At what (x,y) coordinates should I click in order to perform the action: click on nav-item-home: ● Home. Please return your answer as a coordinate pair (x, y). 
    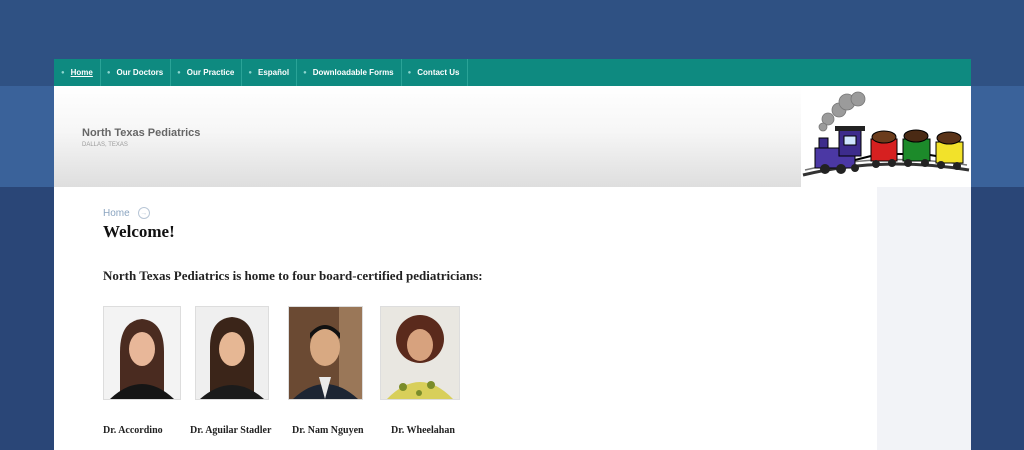
    Looking at the image, I should click on (77, 72).